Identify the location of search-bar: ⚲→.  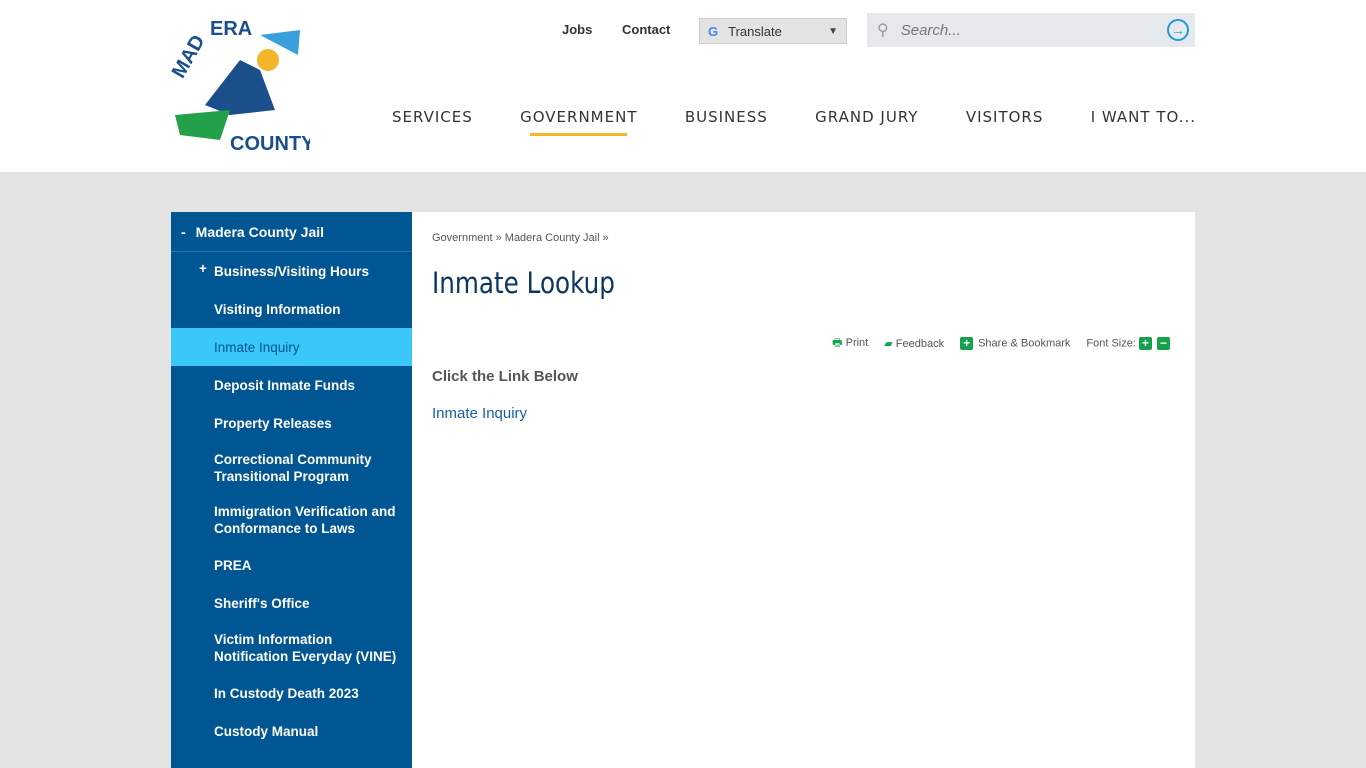
(1031, 30).